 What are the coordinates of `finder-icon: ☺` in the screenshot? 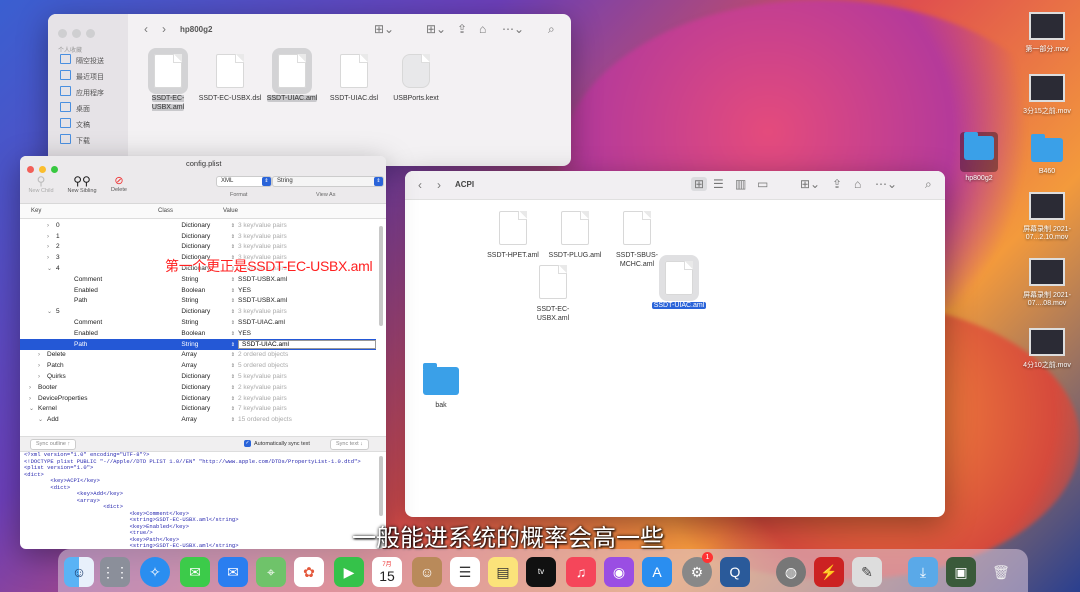 It's located at (79, 572).